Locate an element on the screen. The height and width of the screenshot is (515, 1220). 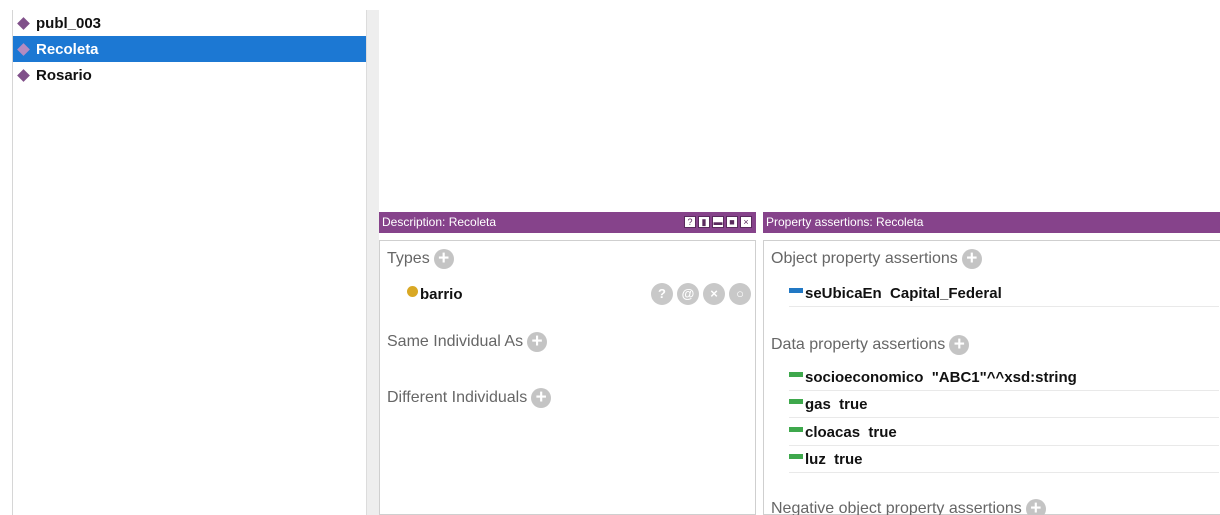
data-property-value: gas true is located at coordinates (836, 404).